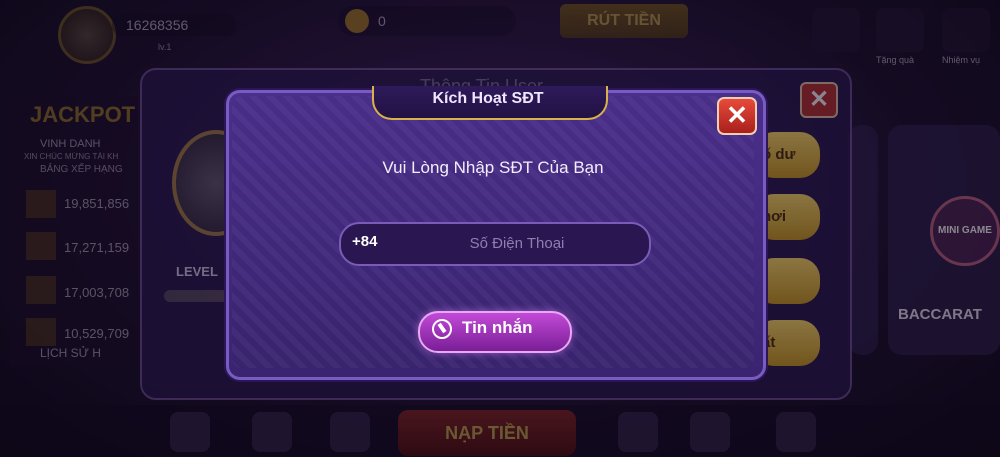  What do you see at coordinates (517, 243) in the screenshot?
I see `phone-input` at bounding box center [517, 243].